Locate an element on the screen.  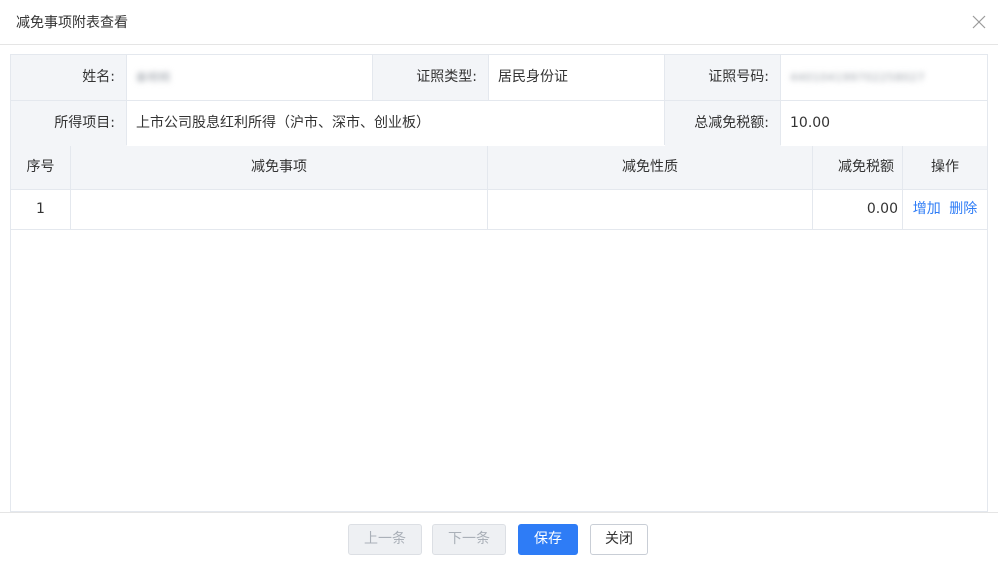
name-value-text: 秦明明 is located at coordinates (153, 77).